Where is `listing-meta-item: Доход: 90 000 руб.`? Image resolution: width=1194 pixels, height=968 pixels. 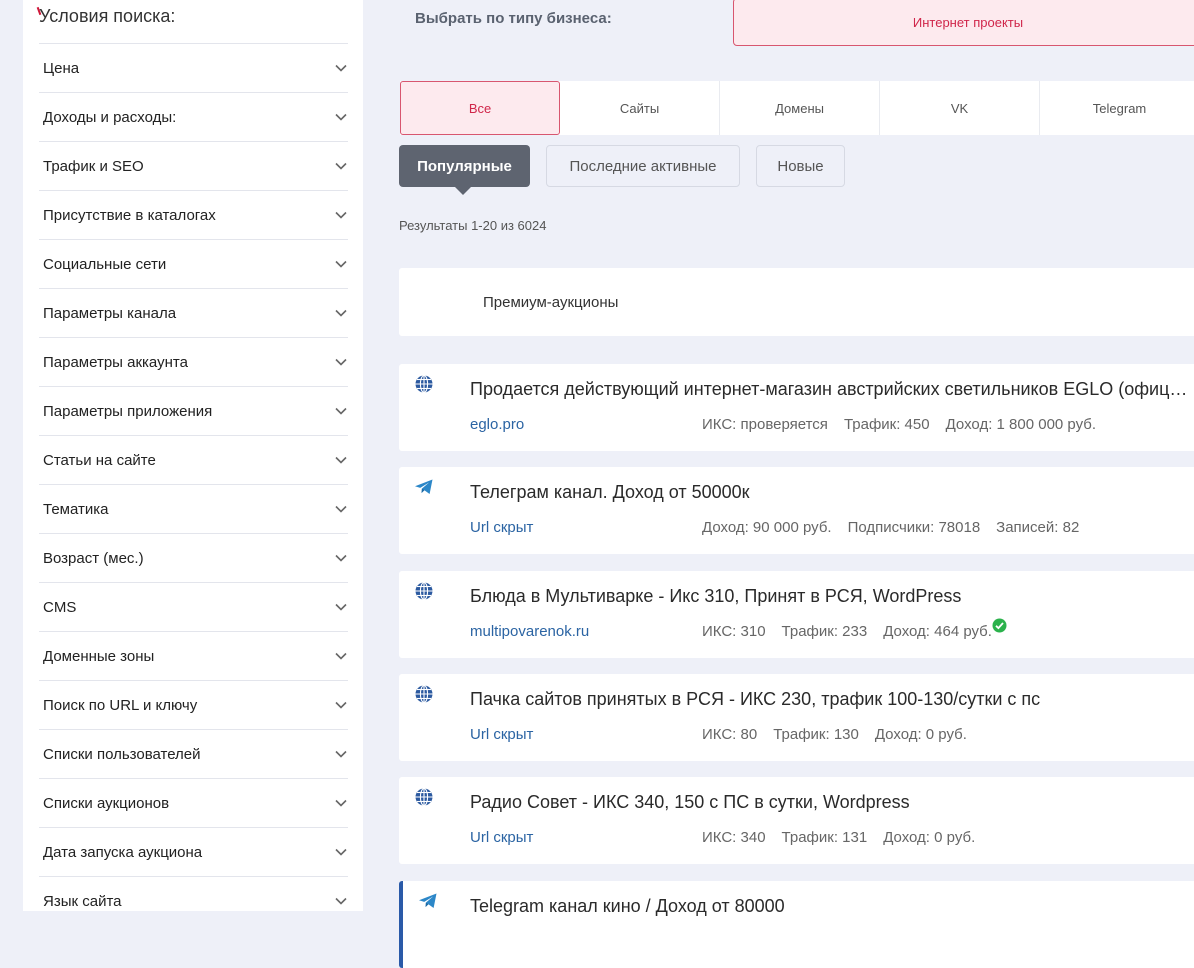 listing-meta-item: Доход: 90 000 руб. is located at coordinates (767, 527).